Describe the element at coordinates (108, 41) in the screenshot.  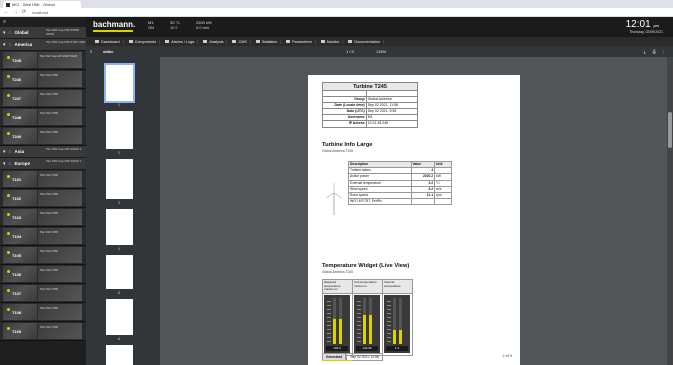
I see `menu-item: Dashboard` at that location.